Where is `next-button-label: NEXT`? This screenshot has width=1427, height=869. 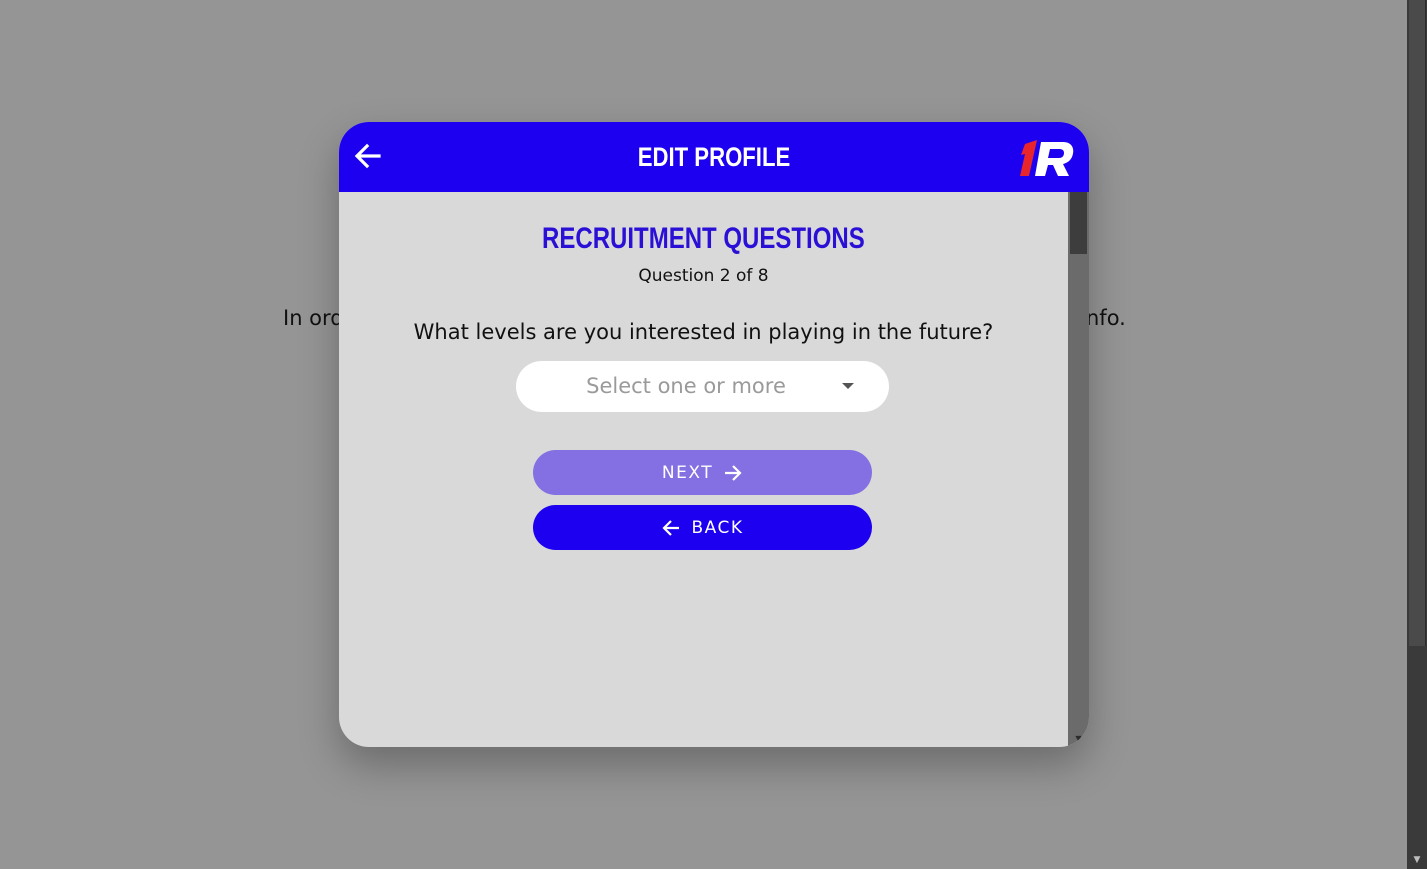 next-button-label: NEXT is located at coordinates (687, 472).